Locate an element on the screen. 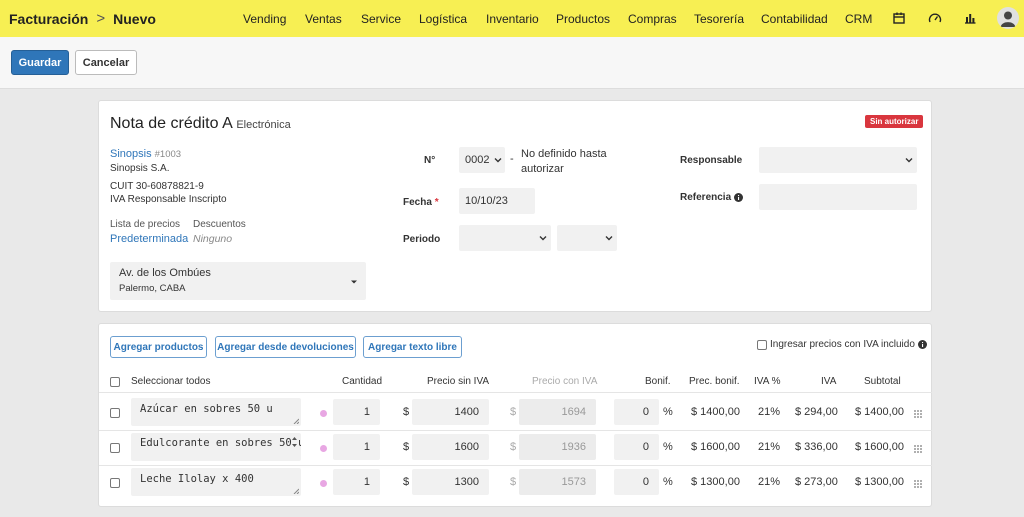  iva-percent: 21% is located at coordinates (769, 412).